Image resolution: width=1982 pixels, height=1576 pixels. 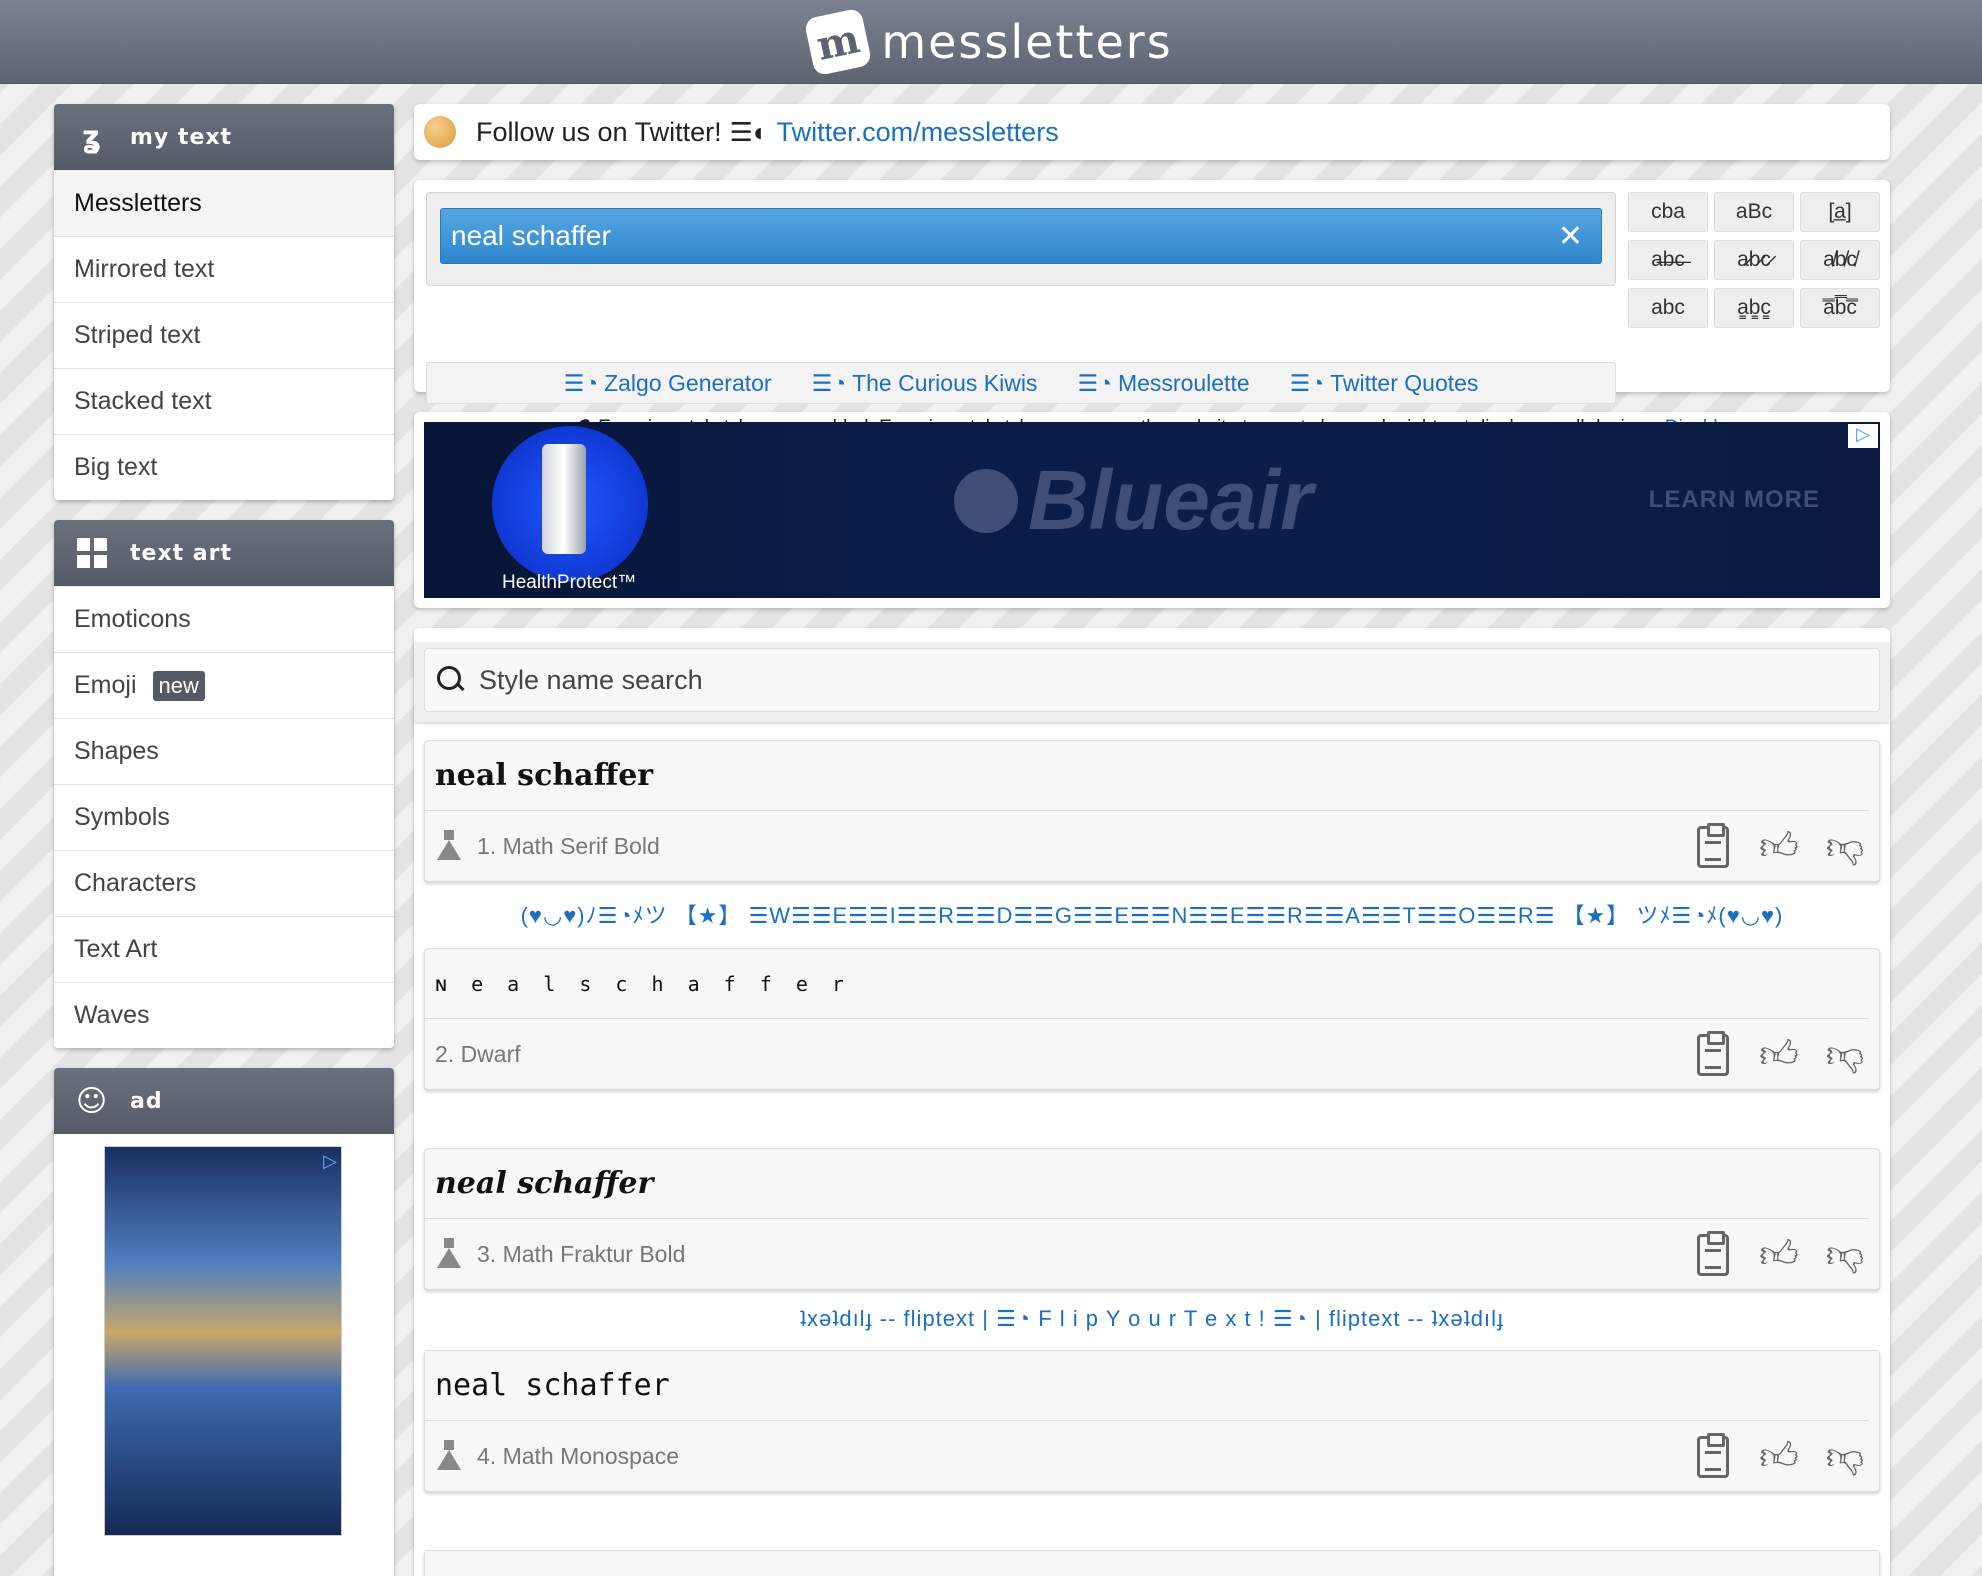 What do you see at coordinates (749, 131) in the screenshot?
I see `document-icon: ☰◐` at bounding box center [749, 131].